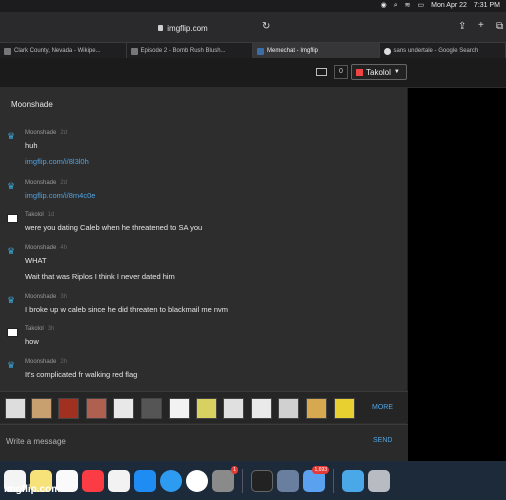  I want to click on chat-message: ♛ Moonshade 2d huh imgflip.com/i/8l3l0h, so click(204, 148).